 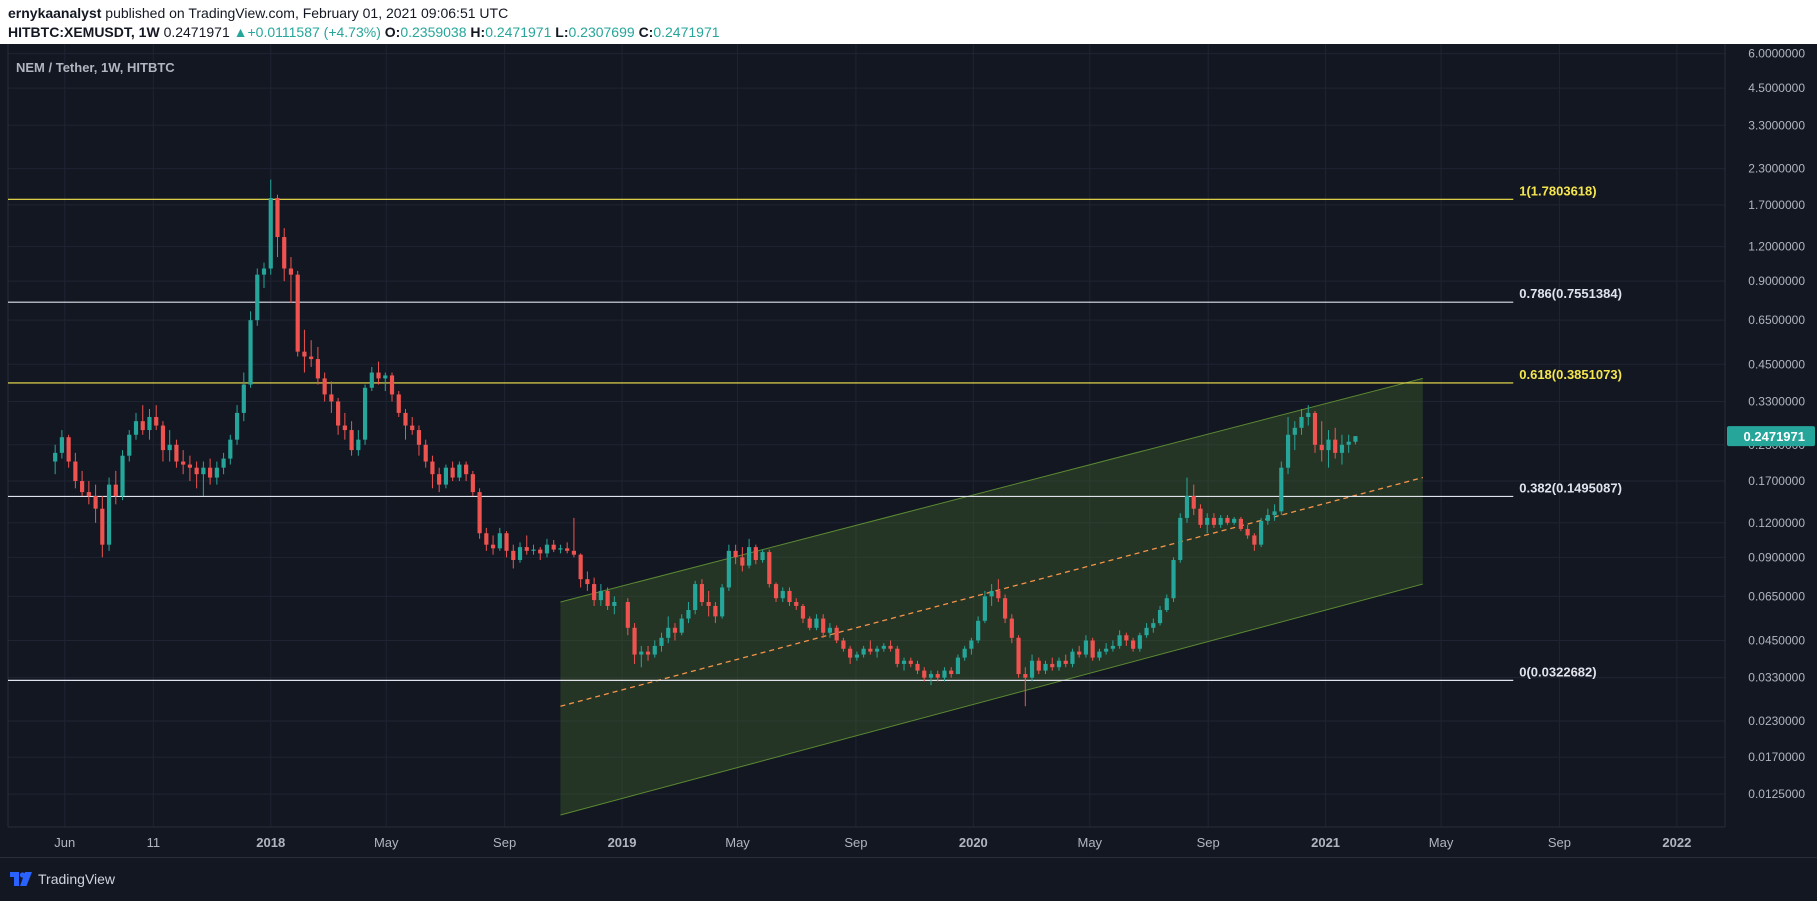 I want to click on symbol-label: HITBTC:XEMUSDT, 1W, so click(x=84, y=32).